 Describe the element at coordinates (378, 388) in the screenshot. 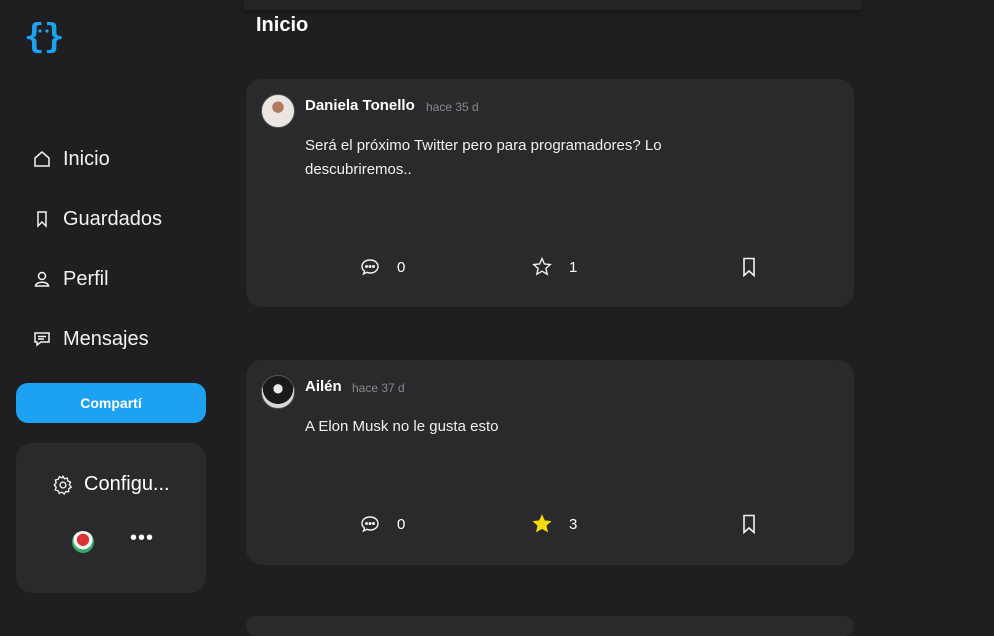

I see `post-time: hace 37 d` at that location.